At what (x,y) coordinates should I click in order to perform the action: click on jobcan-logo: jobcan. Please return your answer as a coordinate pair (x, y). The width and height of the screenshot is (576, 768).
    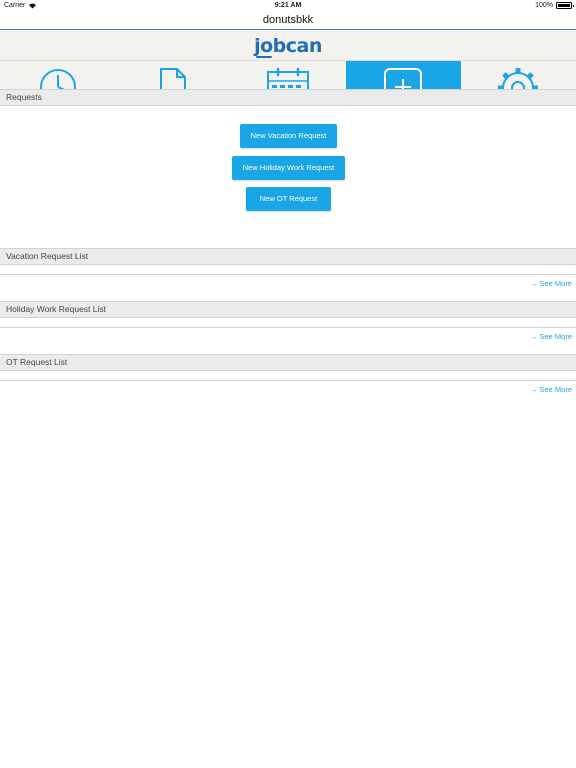
    Looking at the image, I should click on (288, 46).